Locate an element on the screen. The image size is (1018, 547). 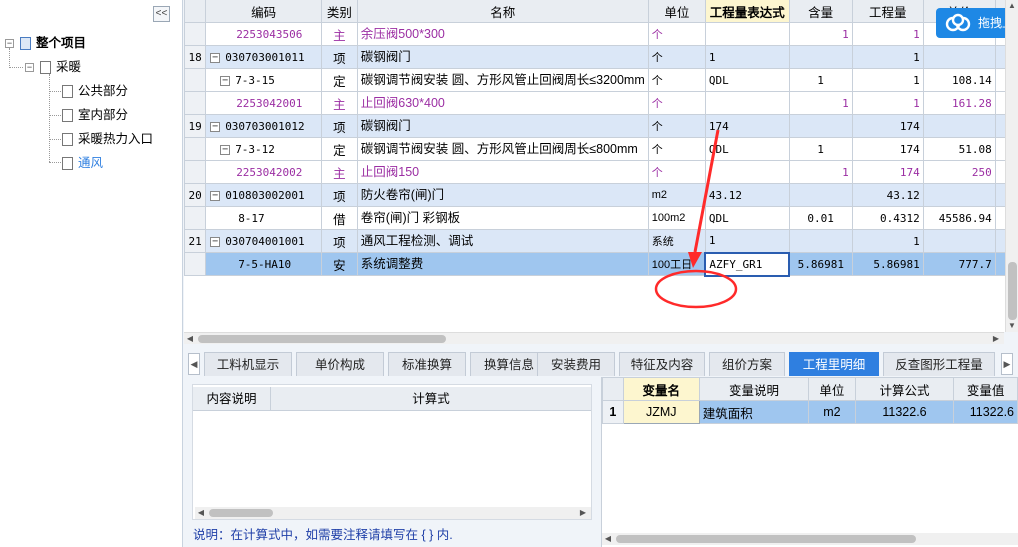
main-material-row: 2253042002 主止回阀150 个 1 174 250 is located at coordinates (601, 172).